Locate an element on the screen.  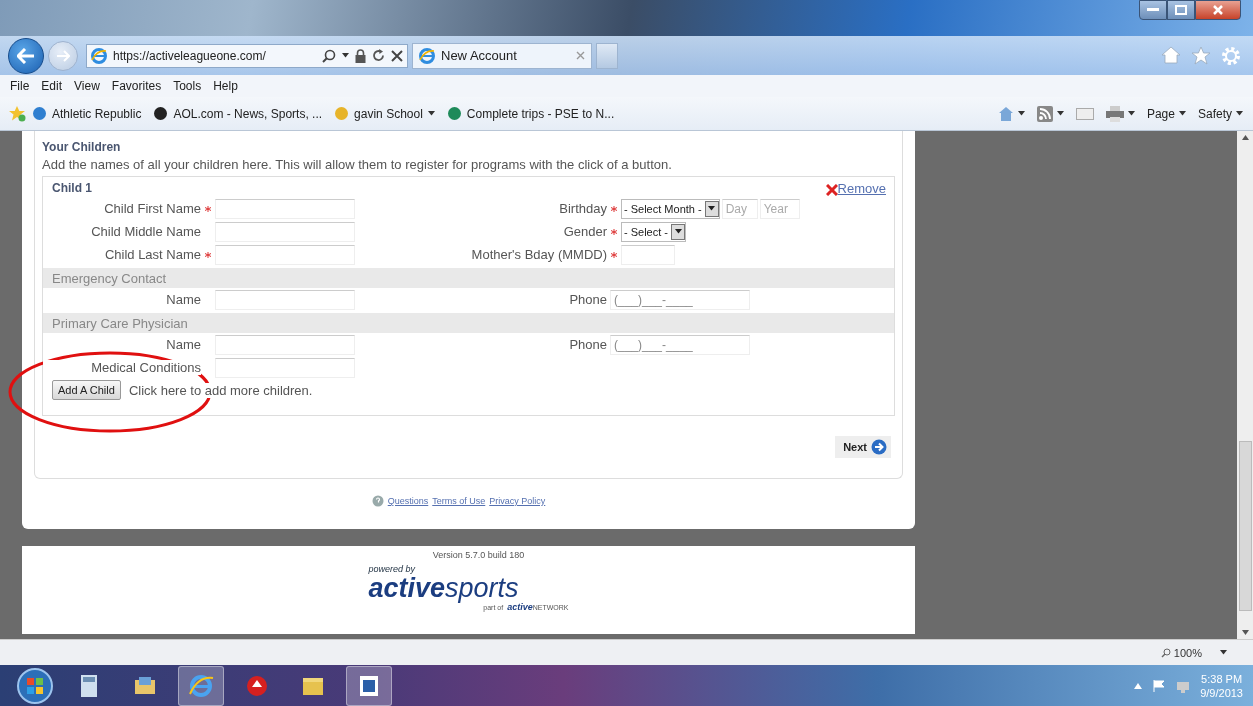
address-field: https://activeleagueone.com/ is located at coordinates (247, 55).